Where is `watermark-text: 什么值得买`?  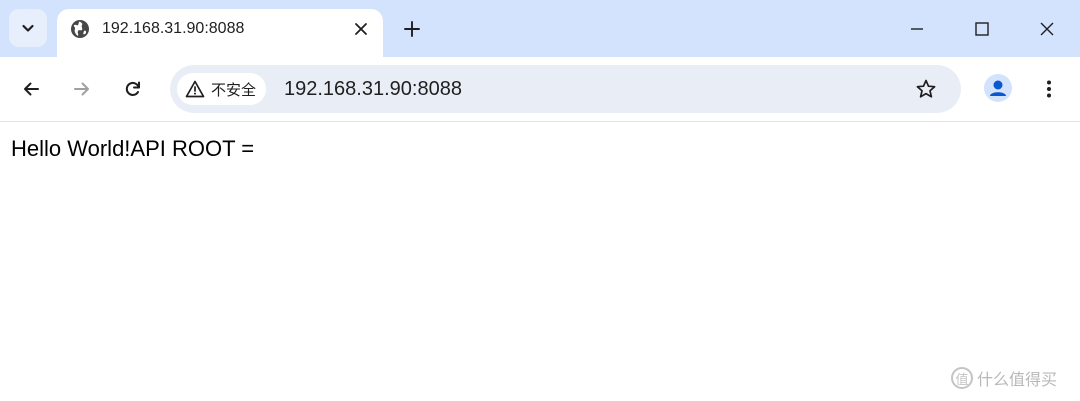 watermark-text: 什么值得买 is located at coordinates (1017, 379).